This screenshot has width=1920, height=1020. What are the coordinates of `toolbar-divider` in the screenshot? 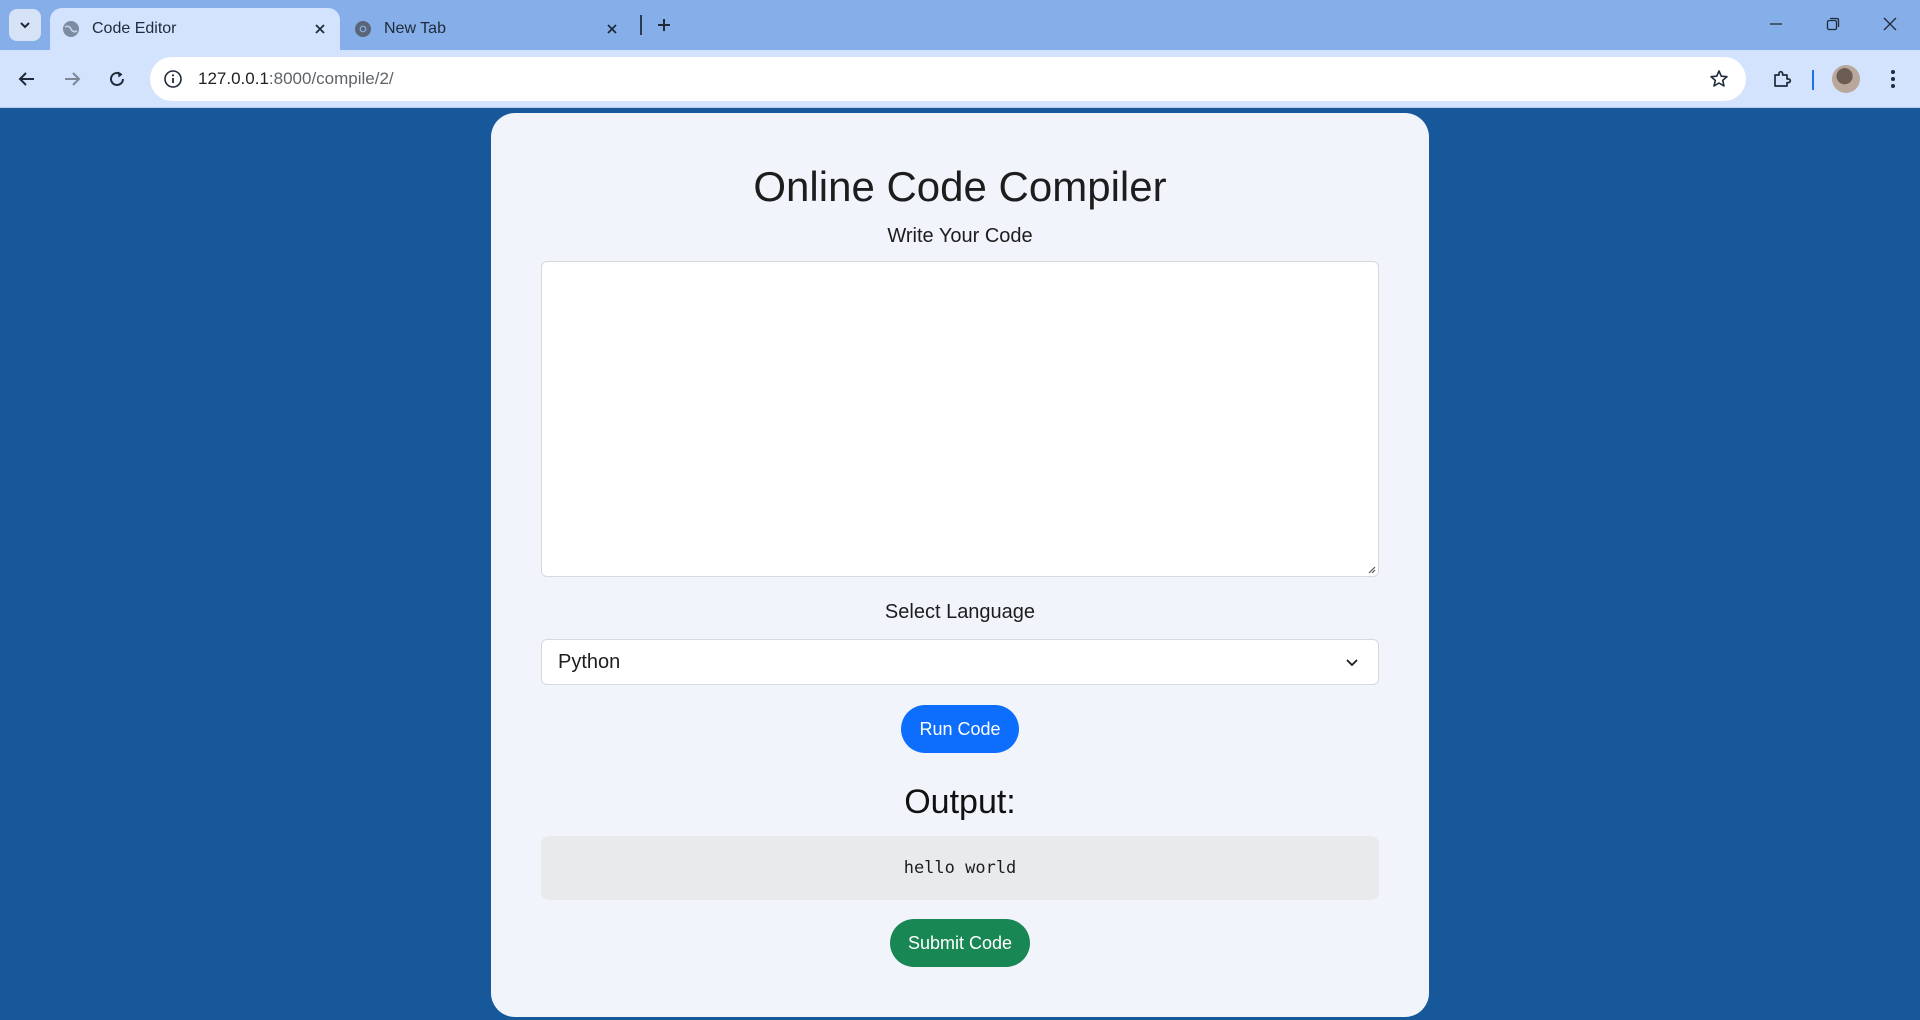 It's located at (1813, 80).